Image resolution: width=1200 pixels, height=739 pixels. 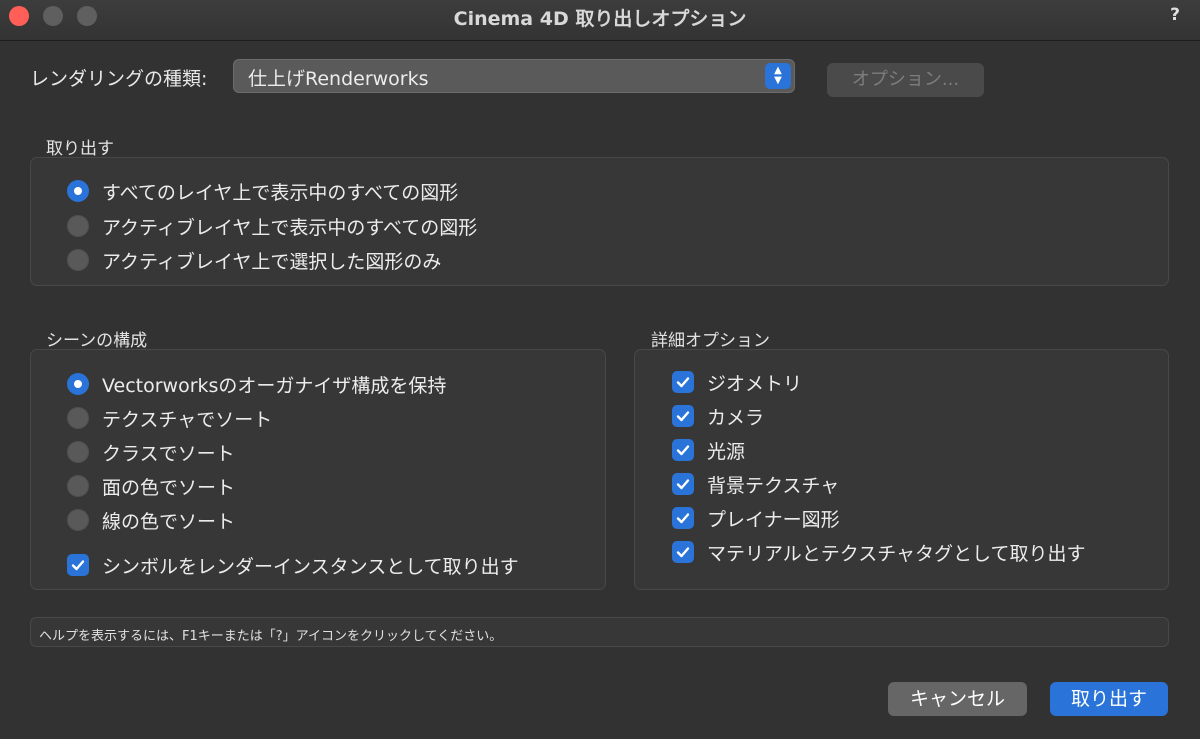 I want to click on cancel-button: キャンセル, so click(x=957, y=699).